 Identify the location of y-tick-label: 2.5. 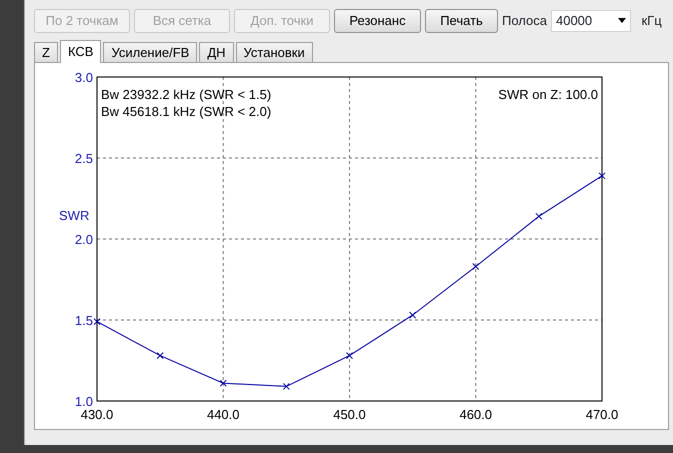
(83, 158).